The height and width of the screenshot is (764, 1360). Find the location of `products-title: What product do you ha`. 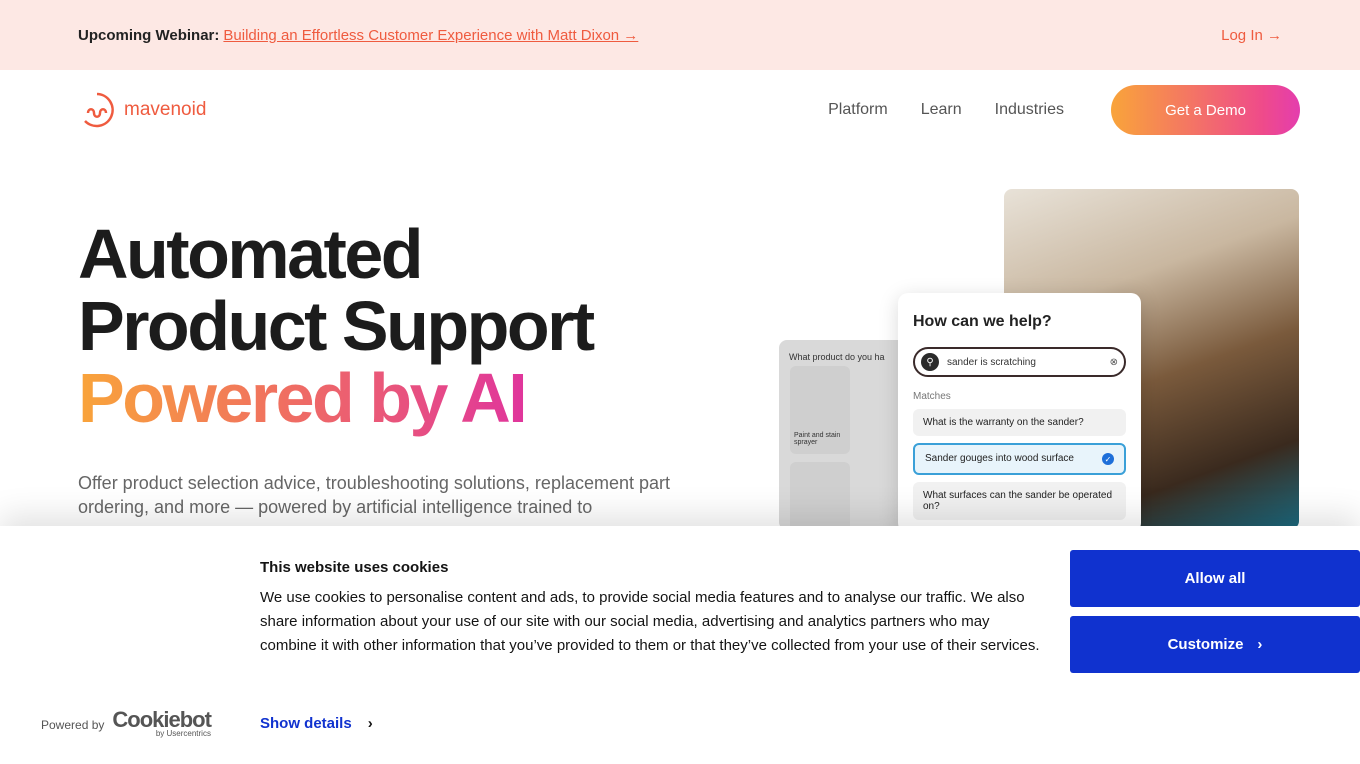

products-title: What product do you ha is located at coordinates (837, 357).